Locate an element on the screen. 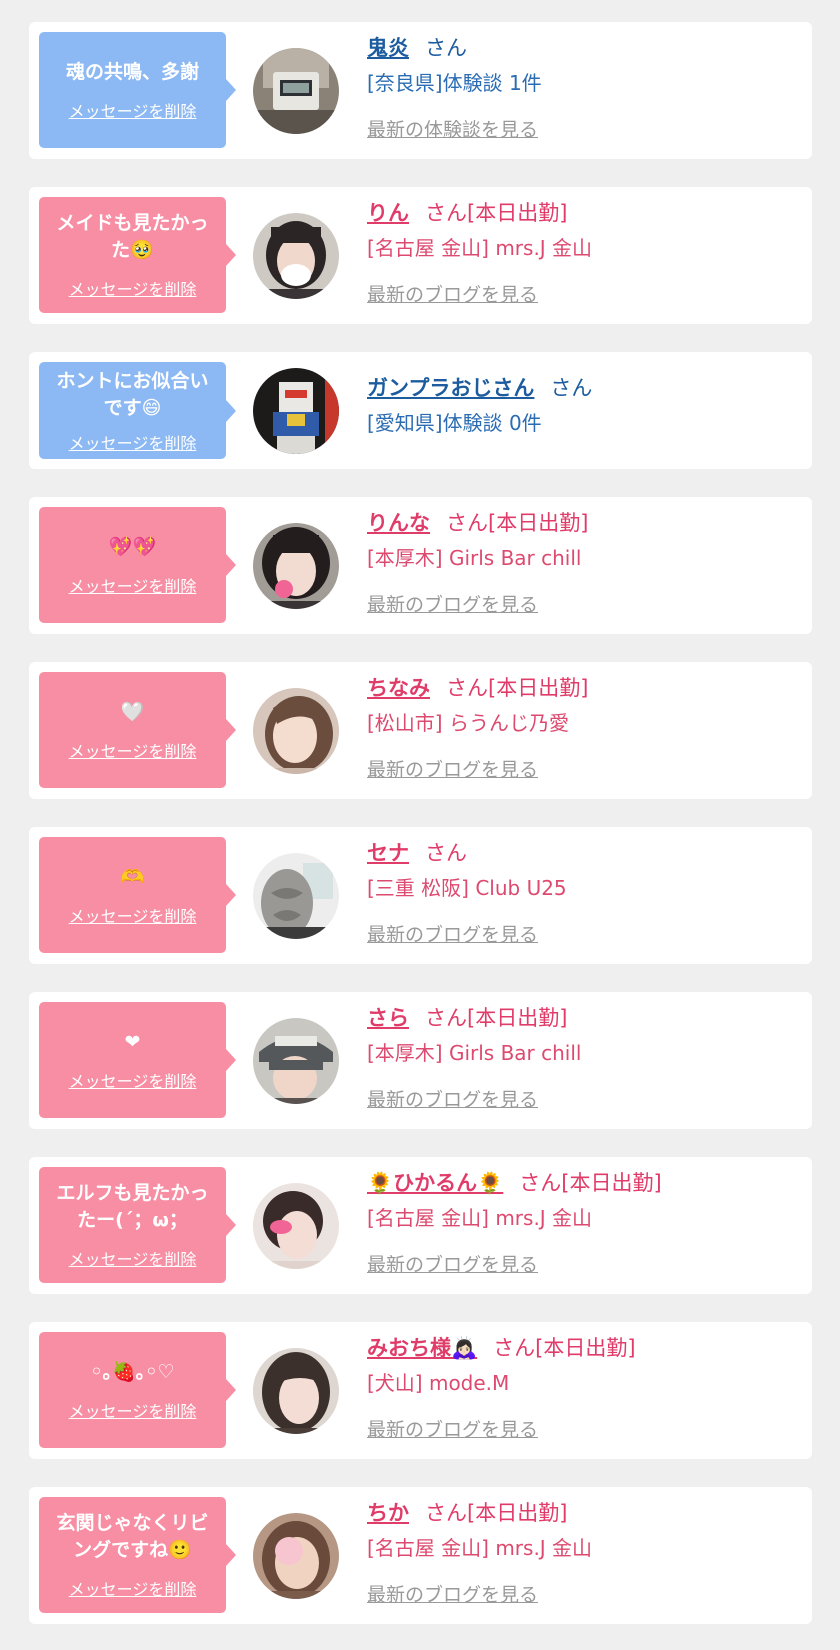  message-bubble: メイドも見たかった🥹 メッセージを削除 is located at coordinates (137, 255).